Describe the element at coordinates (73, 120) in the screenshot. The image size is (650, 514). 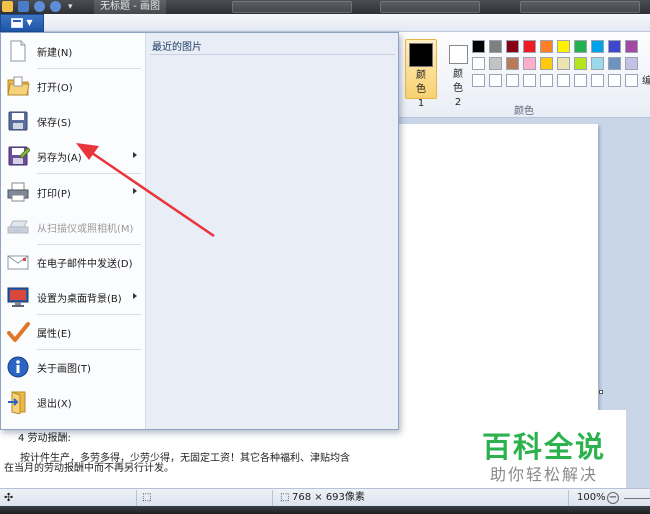
I see `file-menu-item: 保存(S)` at that location.